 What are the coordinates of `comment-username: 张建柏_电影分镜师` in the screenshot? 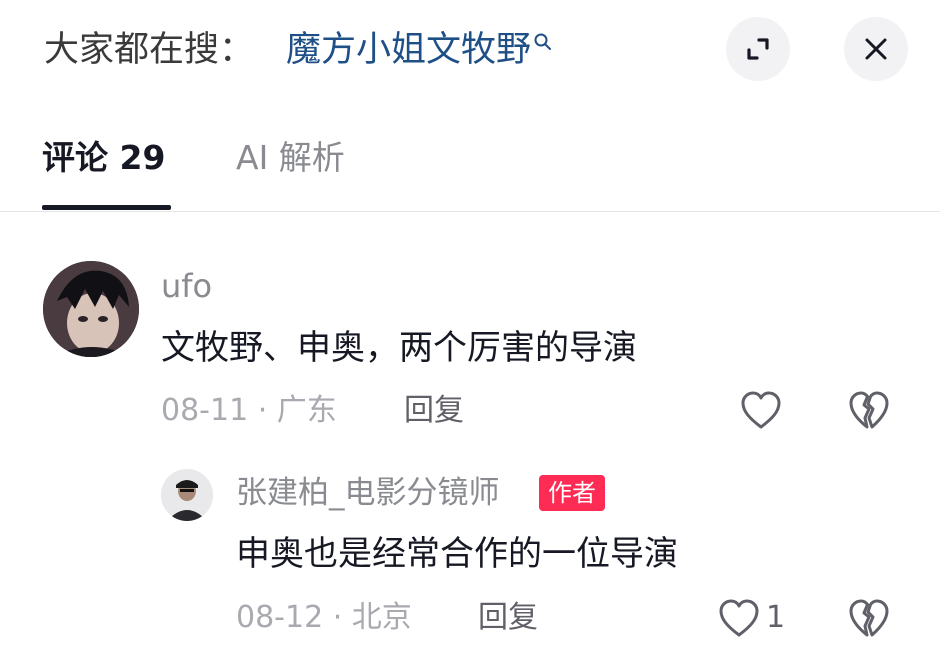 It's located at (368, 493).